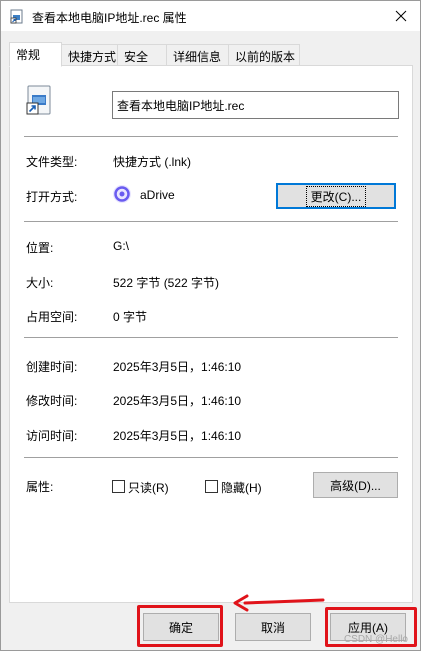 Image resolution: width=421 pixels, height=651 pixels. Describe the element at coordinates (52, 367) in the screenshot. I see `created-label: 创建时间:` at that location.